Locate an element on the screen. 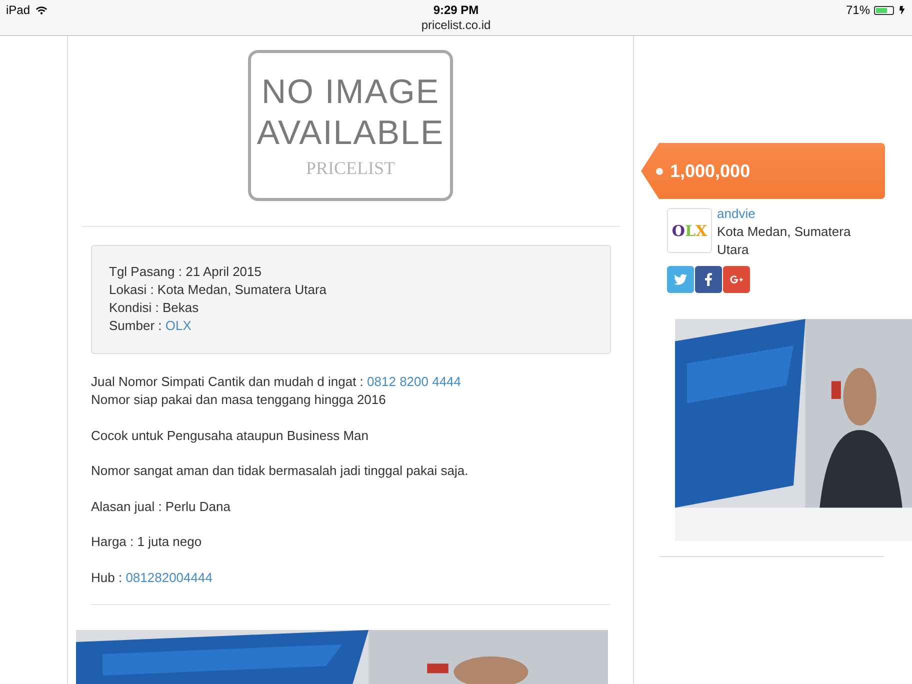  battery-icon is located at coordinates (884, 10).